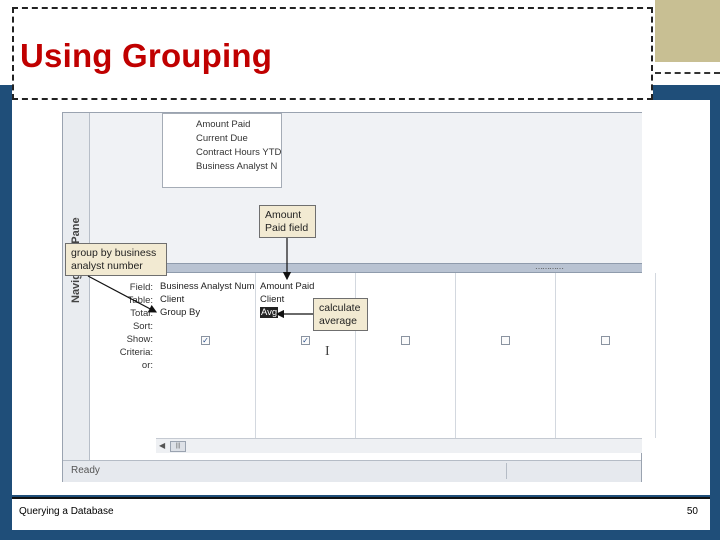 The image size is (720, 540). I want to click on row-label-field: Field:, so click(141, 287).